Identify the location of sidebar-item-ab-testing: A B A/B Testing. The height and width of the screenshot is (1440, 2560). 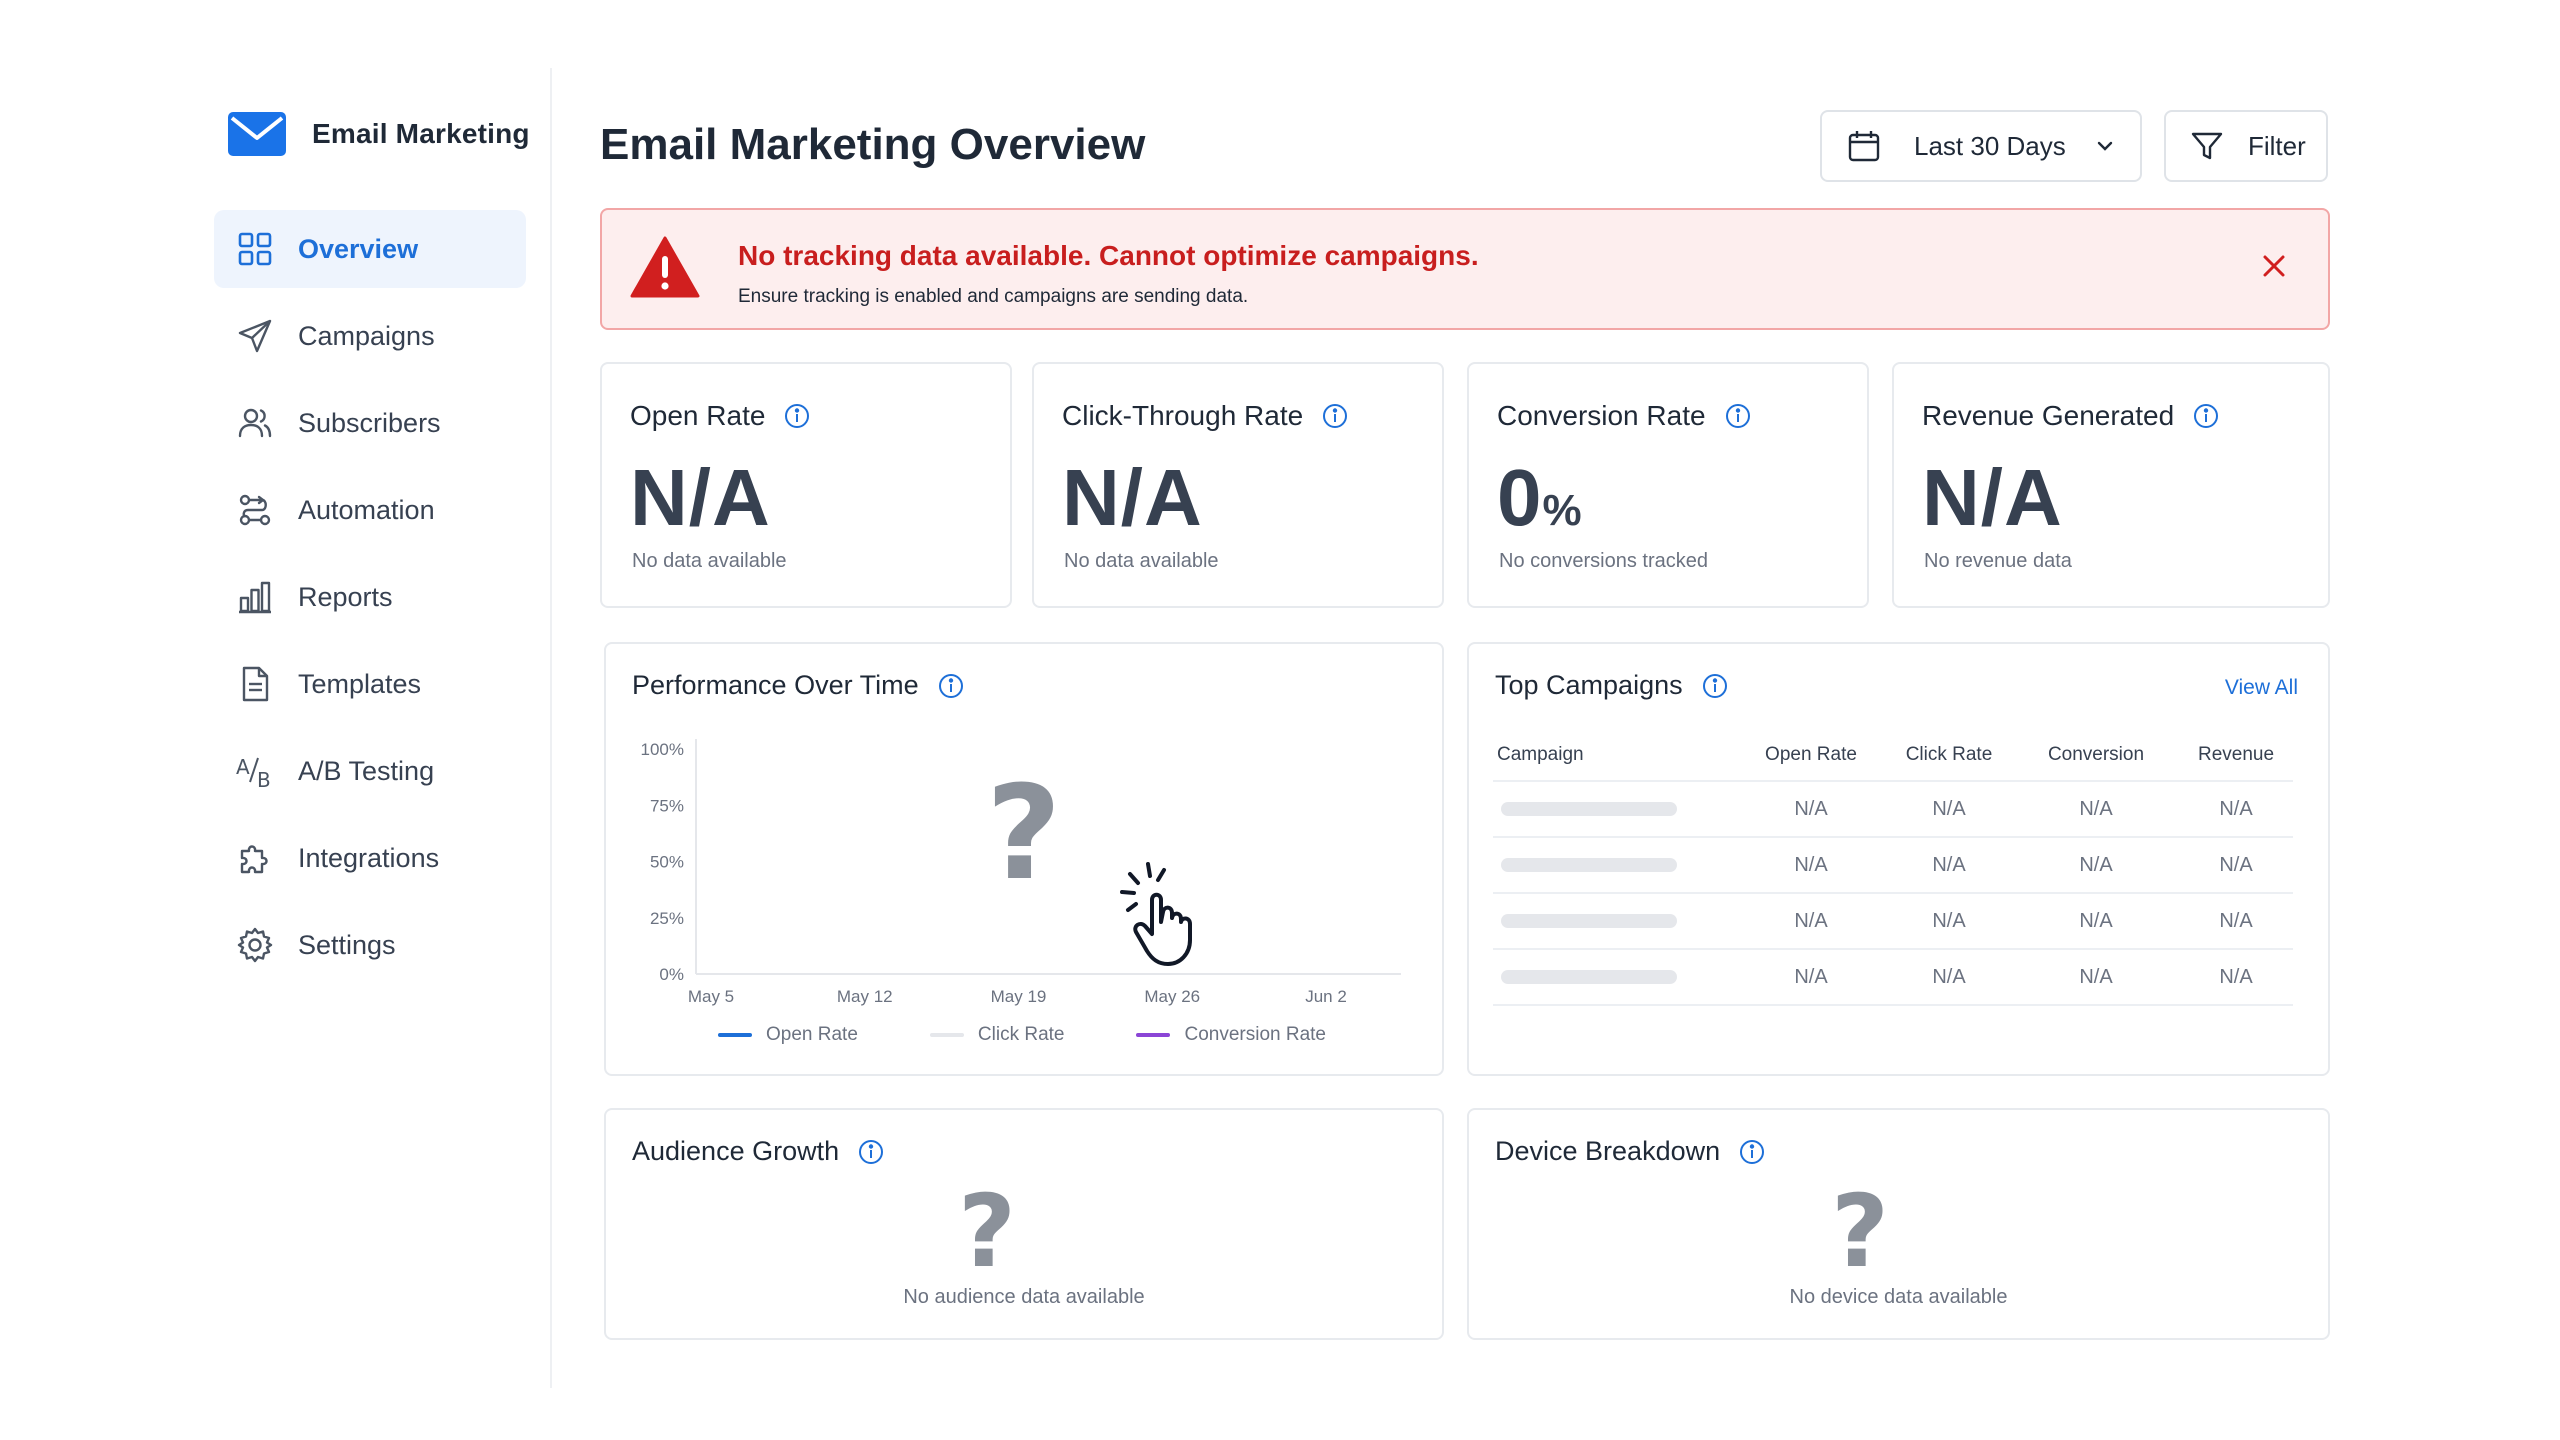
(370, 771).